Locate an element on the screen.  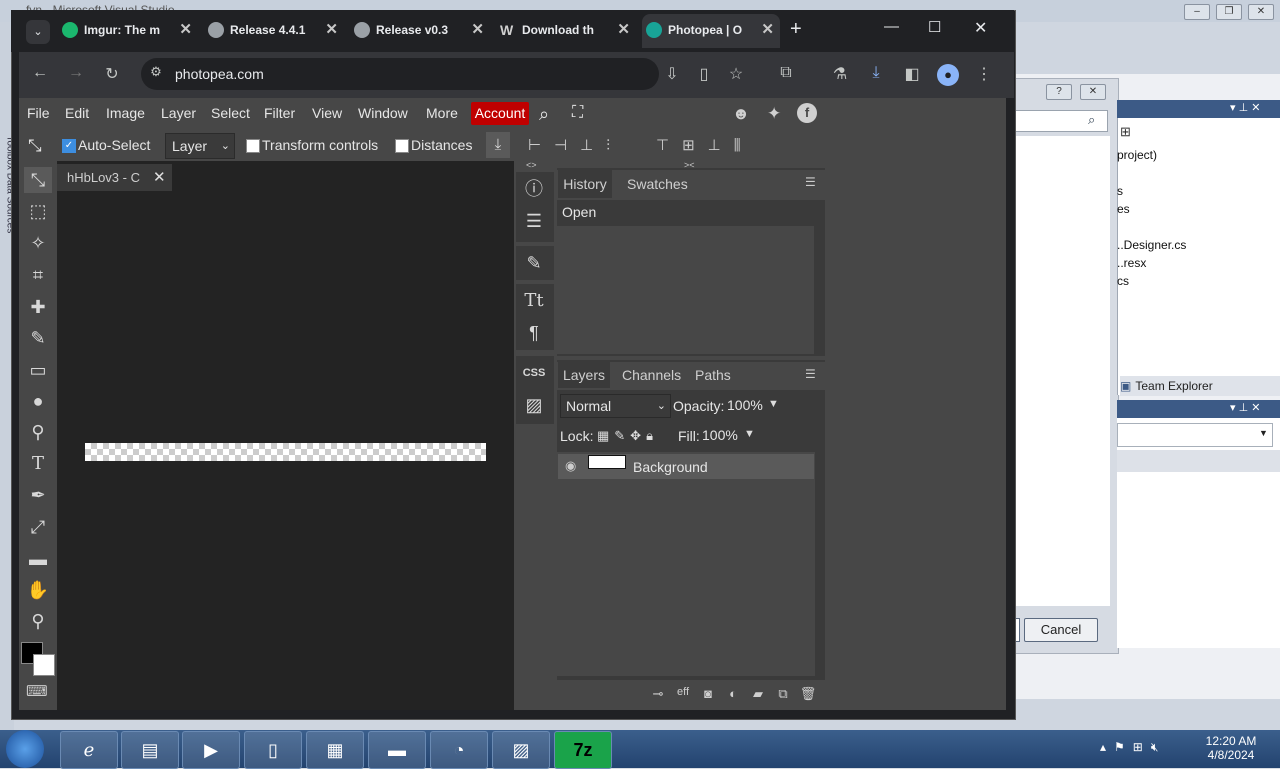
labs-flask-icon: ⚗ is located at coordinates (840, 74).